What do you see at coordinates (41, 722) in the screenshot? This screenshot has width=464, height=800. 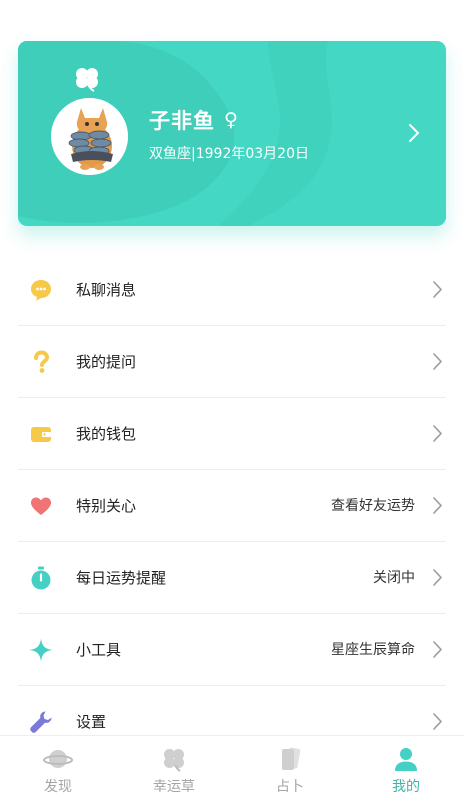 I see `wrench-icon` at bounding box center [41, 722].